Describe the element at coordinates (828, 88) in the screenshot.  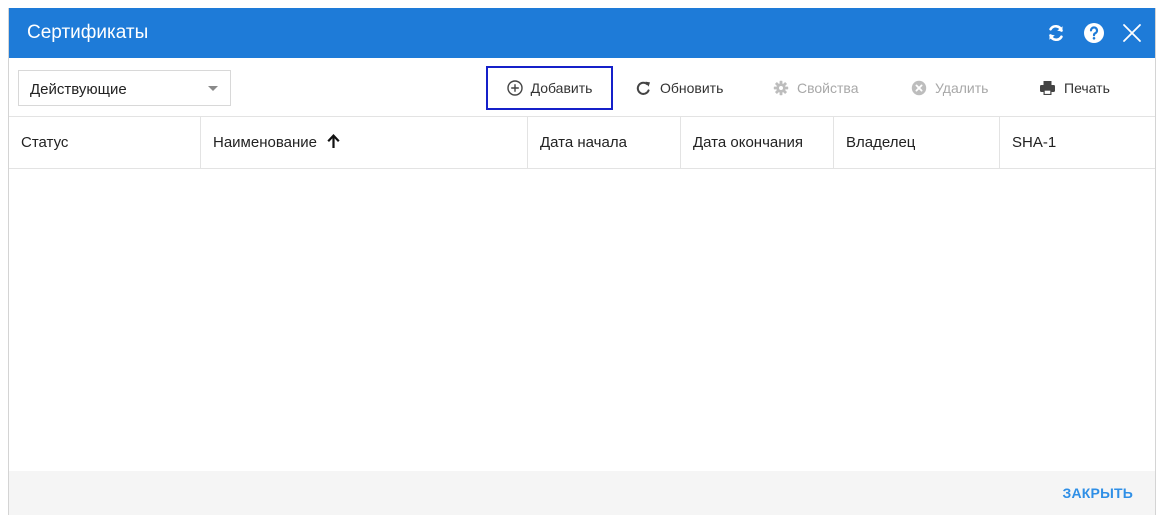
I see `properties-button-label: Свойства` at that location.